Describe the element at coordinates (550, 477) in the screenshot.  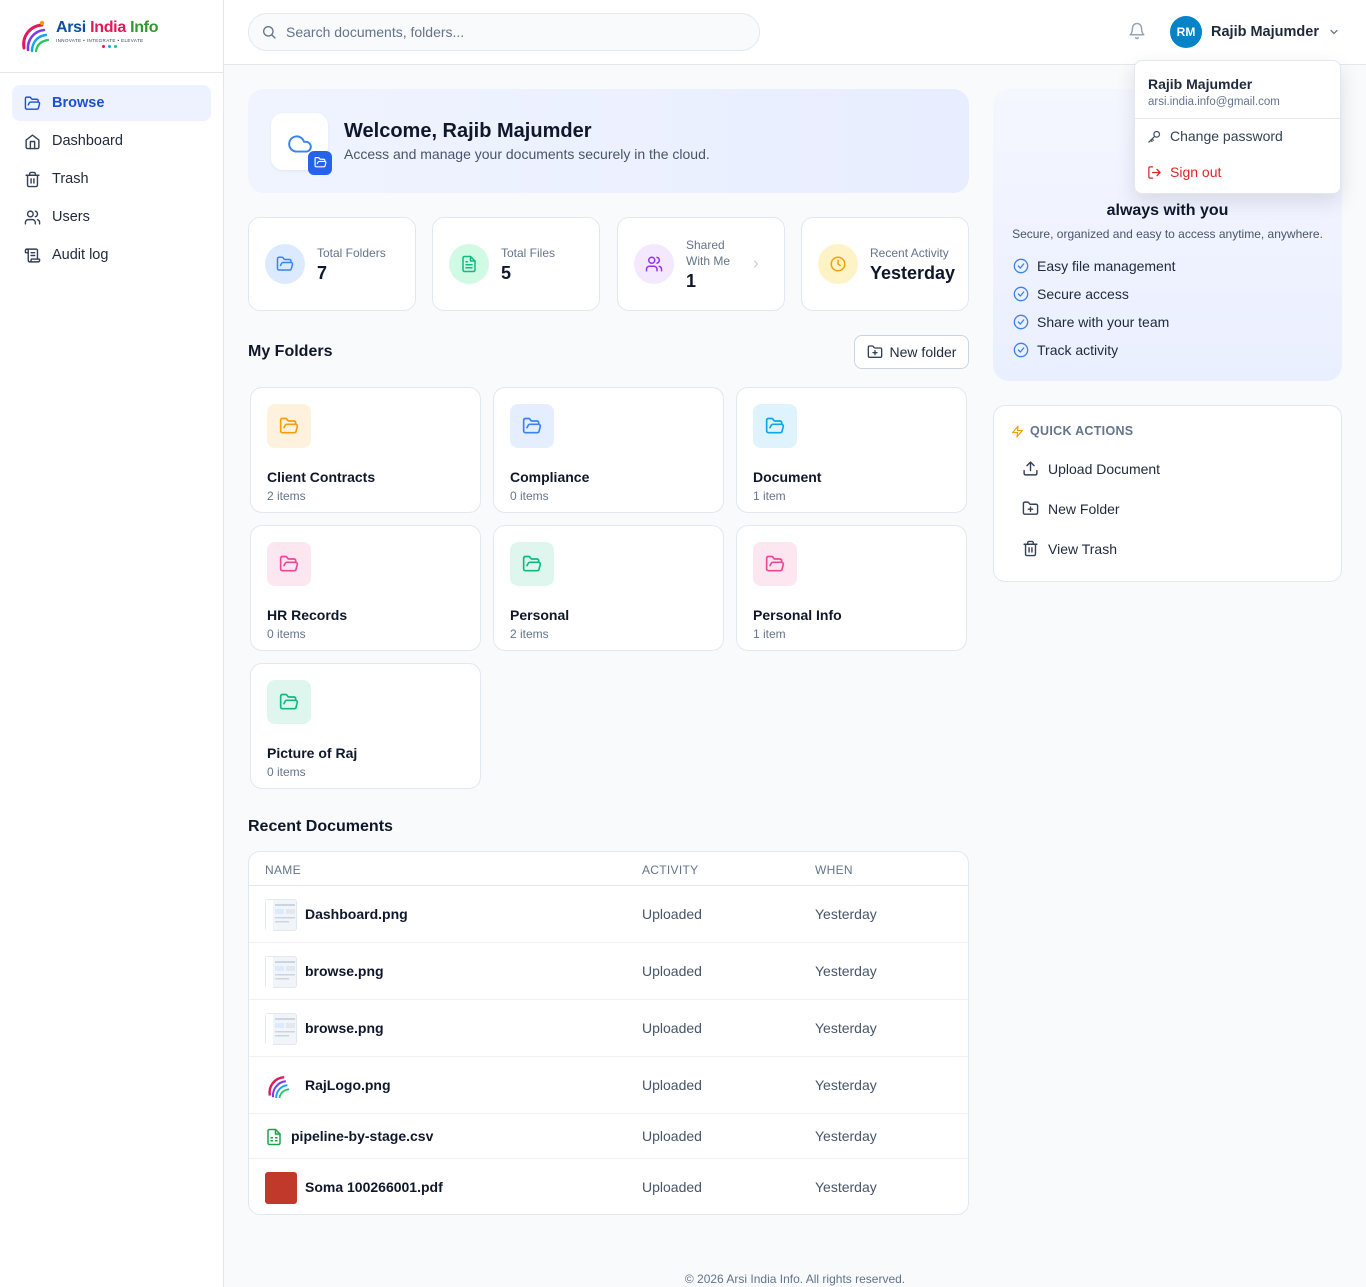
I see `folder-name: Compliance` at that location.